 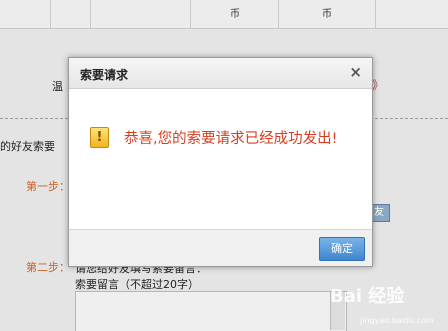 What do you see at coordinates (48, 186) in the screenshot?
I see `step1-label: 第一步：` at bounding box center [48, 186].